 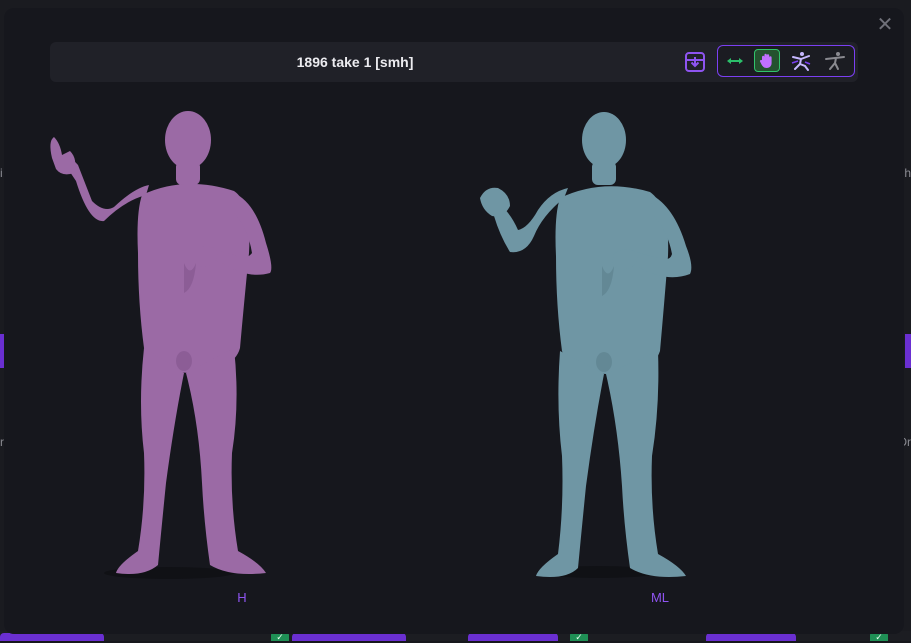 I want to click on airplane-figure-icon, so click(x=835, y=61).